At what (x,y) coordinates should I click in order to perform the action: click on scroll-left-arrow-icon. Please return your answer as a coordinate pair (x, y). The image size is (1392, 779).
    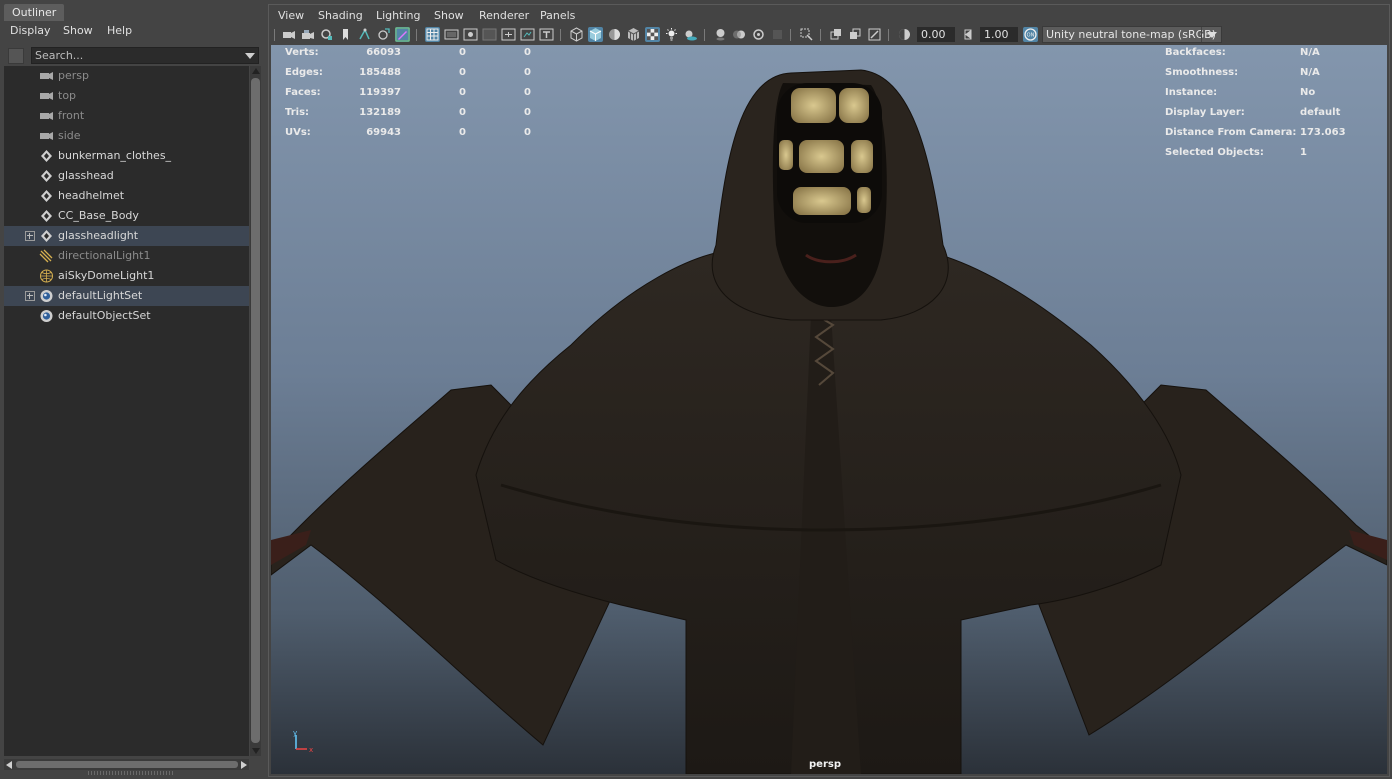
    Looking at the image, I should click on (9, 765).